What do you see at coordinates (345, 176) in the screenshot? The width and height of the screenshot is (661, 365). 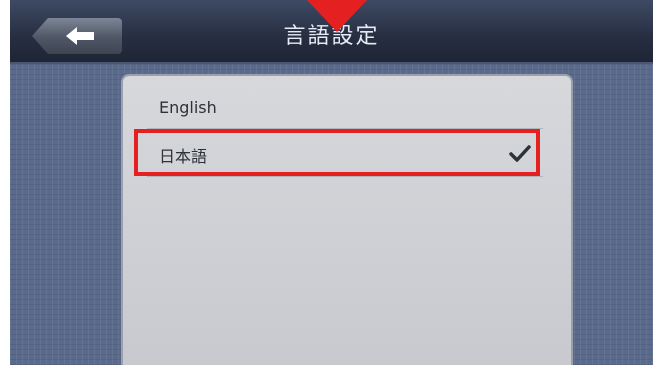 I see `divider` at bounding box center [345, 176].